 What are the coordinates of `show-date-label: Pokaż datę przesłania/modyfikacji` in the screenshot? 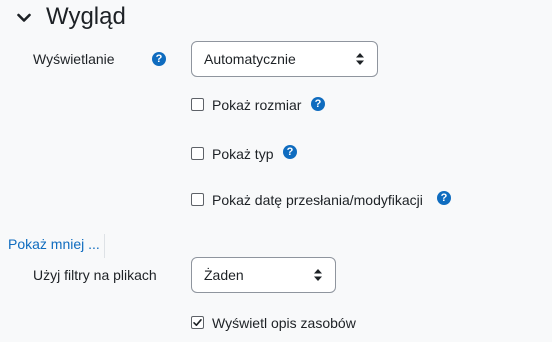 It's located at (317, 200).